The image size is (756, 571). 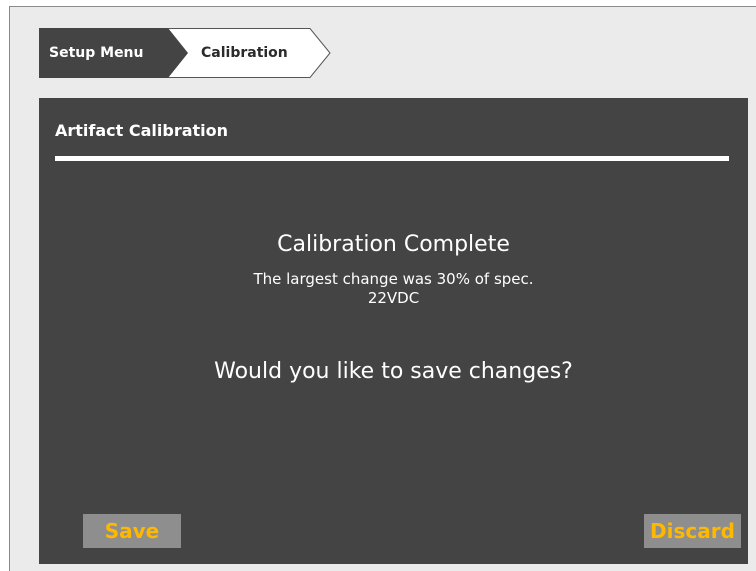 I want to click on status-heading: Calibration Complete, so click(x=393, y=244).